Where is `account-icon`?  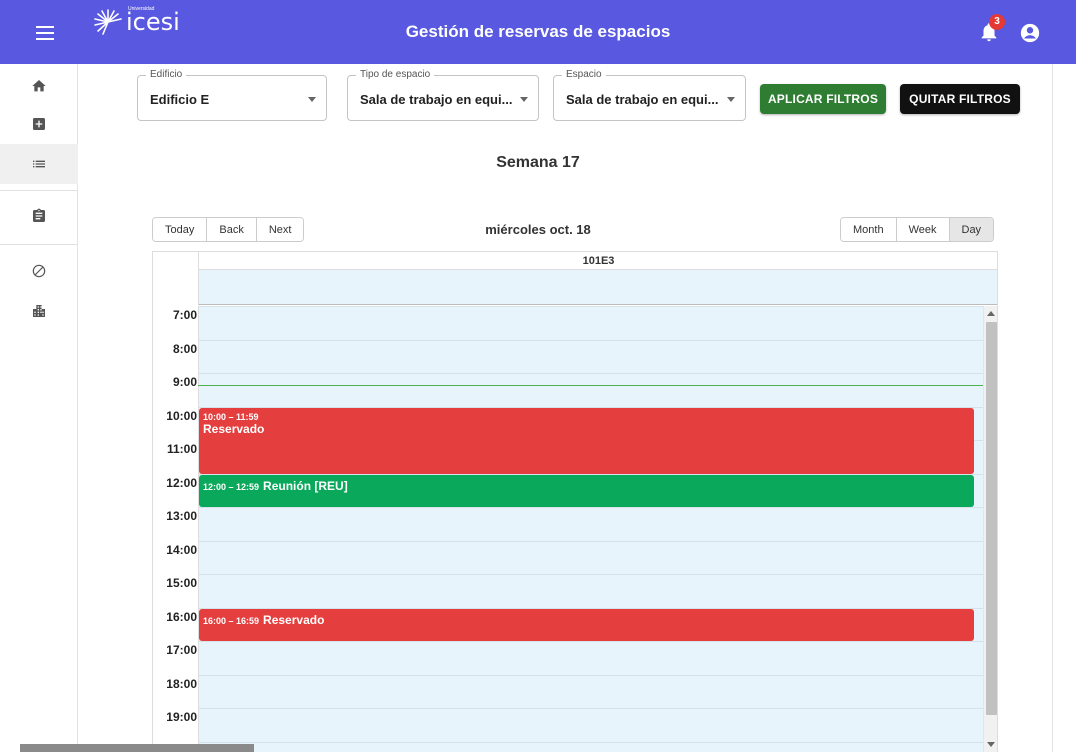 account-icon is located at coordinates (1030, 33).